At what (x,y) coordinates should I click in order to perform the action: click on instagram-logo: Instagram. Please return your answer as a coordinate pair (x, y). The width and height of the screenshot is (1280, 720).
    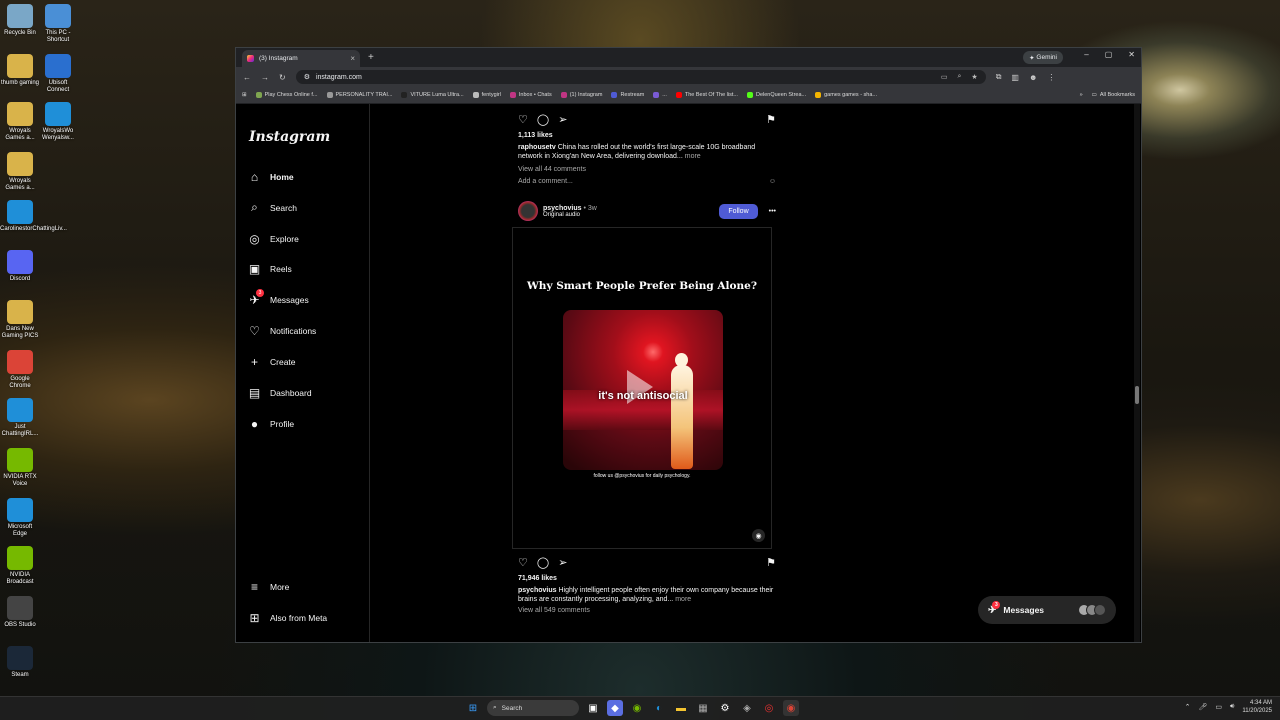
    Looking at the image, I should click on (289, 137).